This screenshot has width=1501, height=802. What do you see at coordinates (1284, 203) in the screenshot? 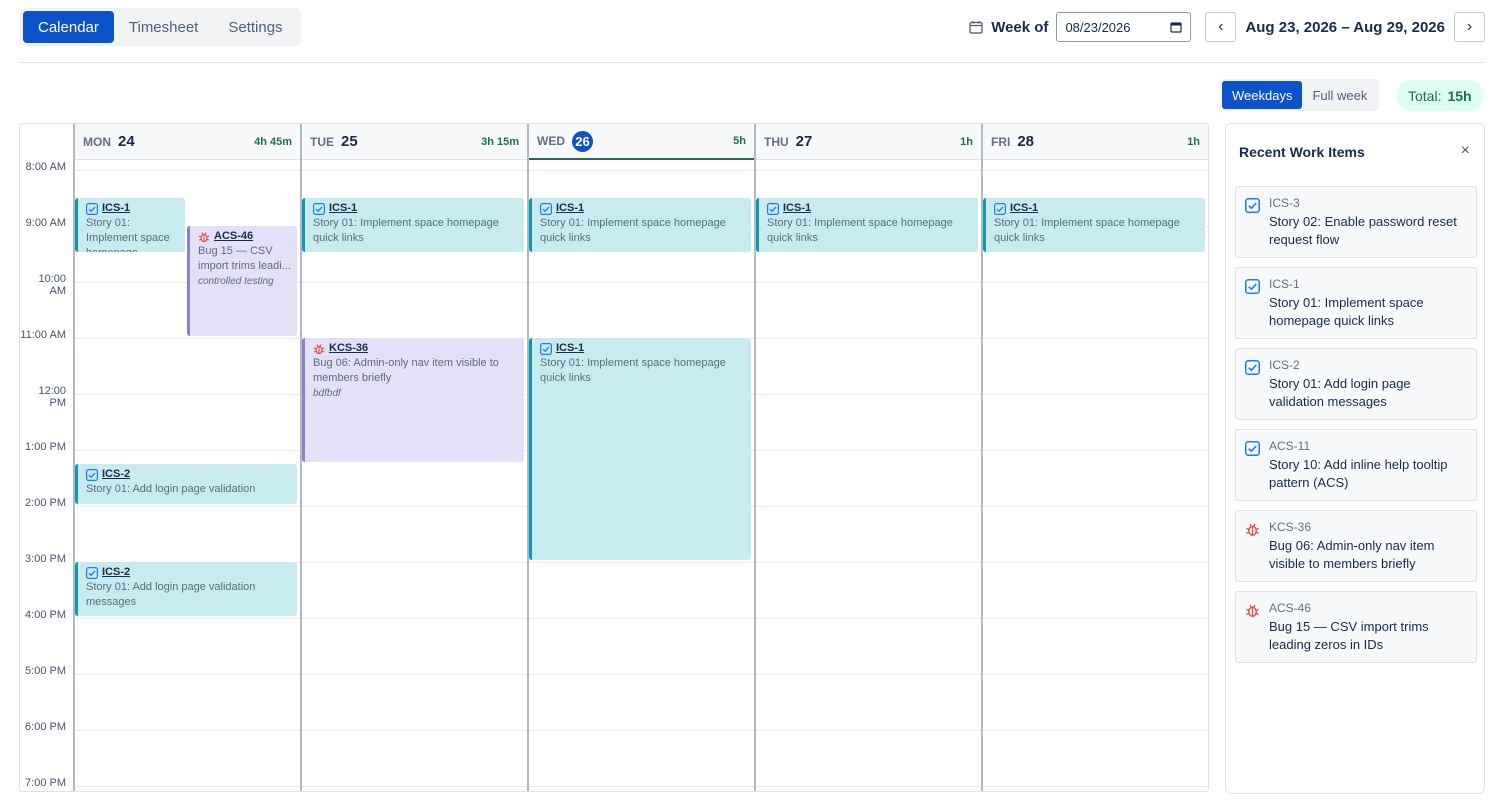
I see `work-item-key: ICS-3` at bounding box center [1284, 203].